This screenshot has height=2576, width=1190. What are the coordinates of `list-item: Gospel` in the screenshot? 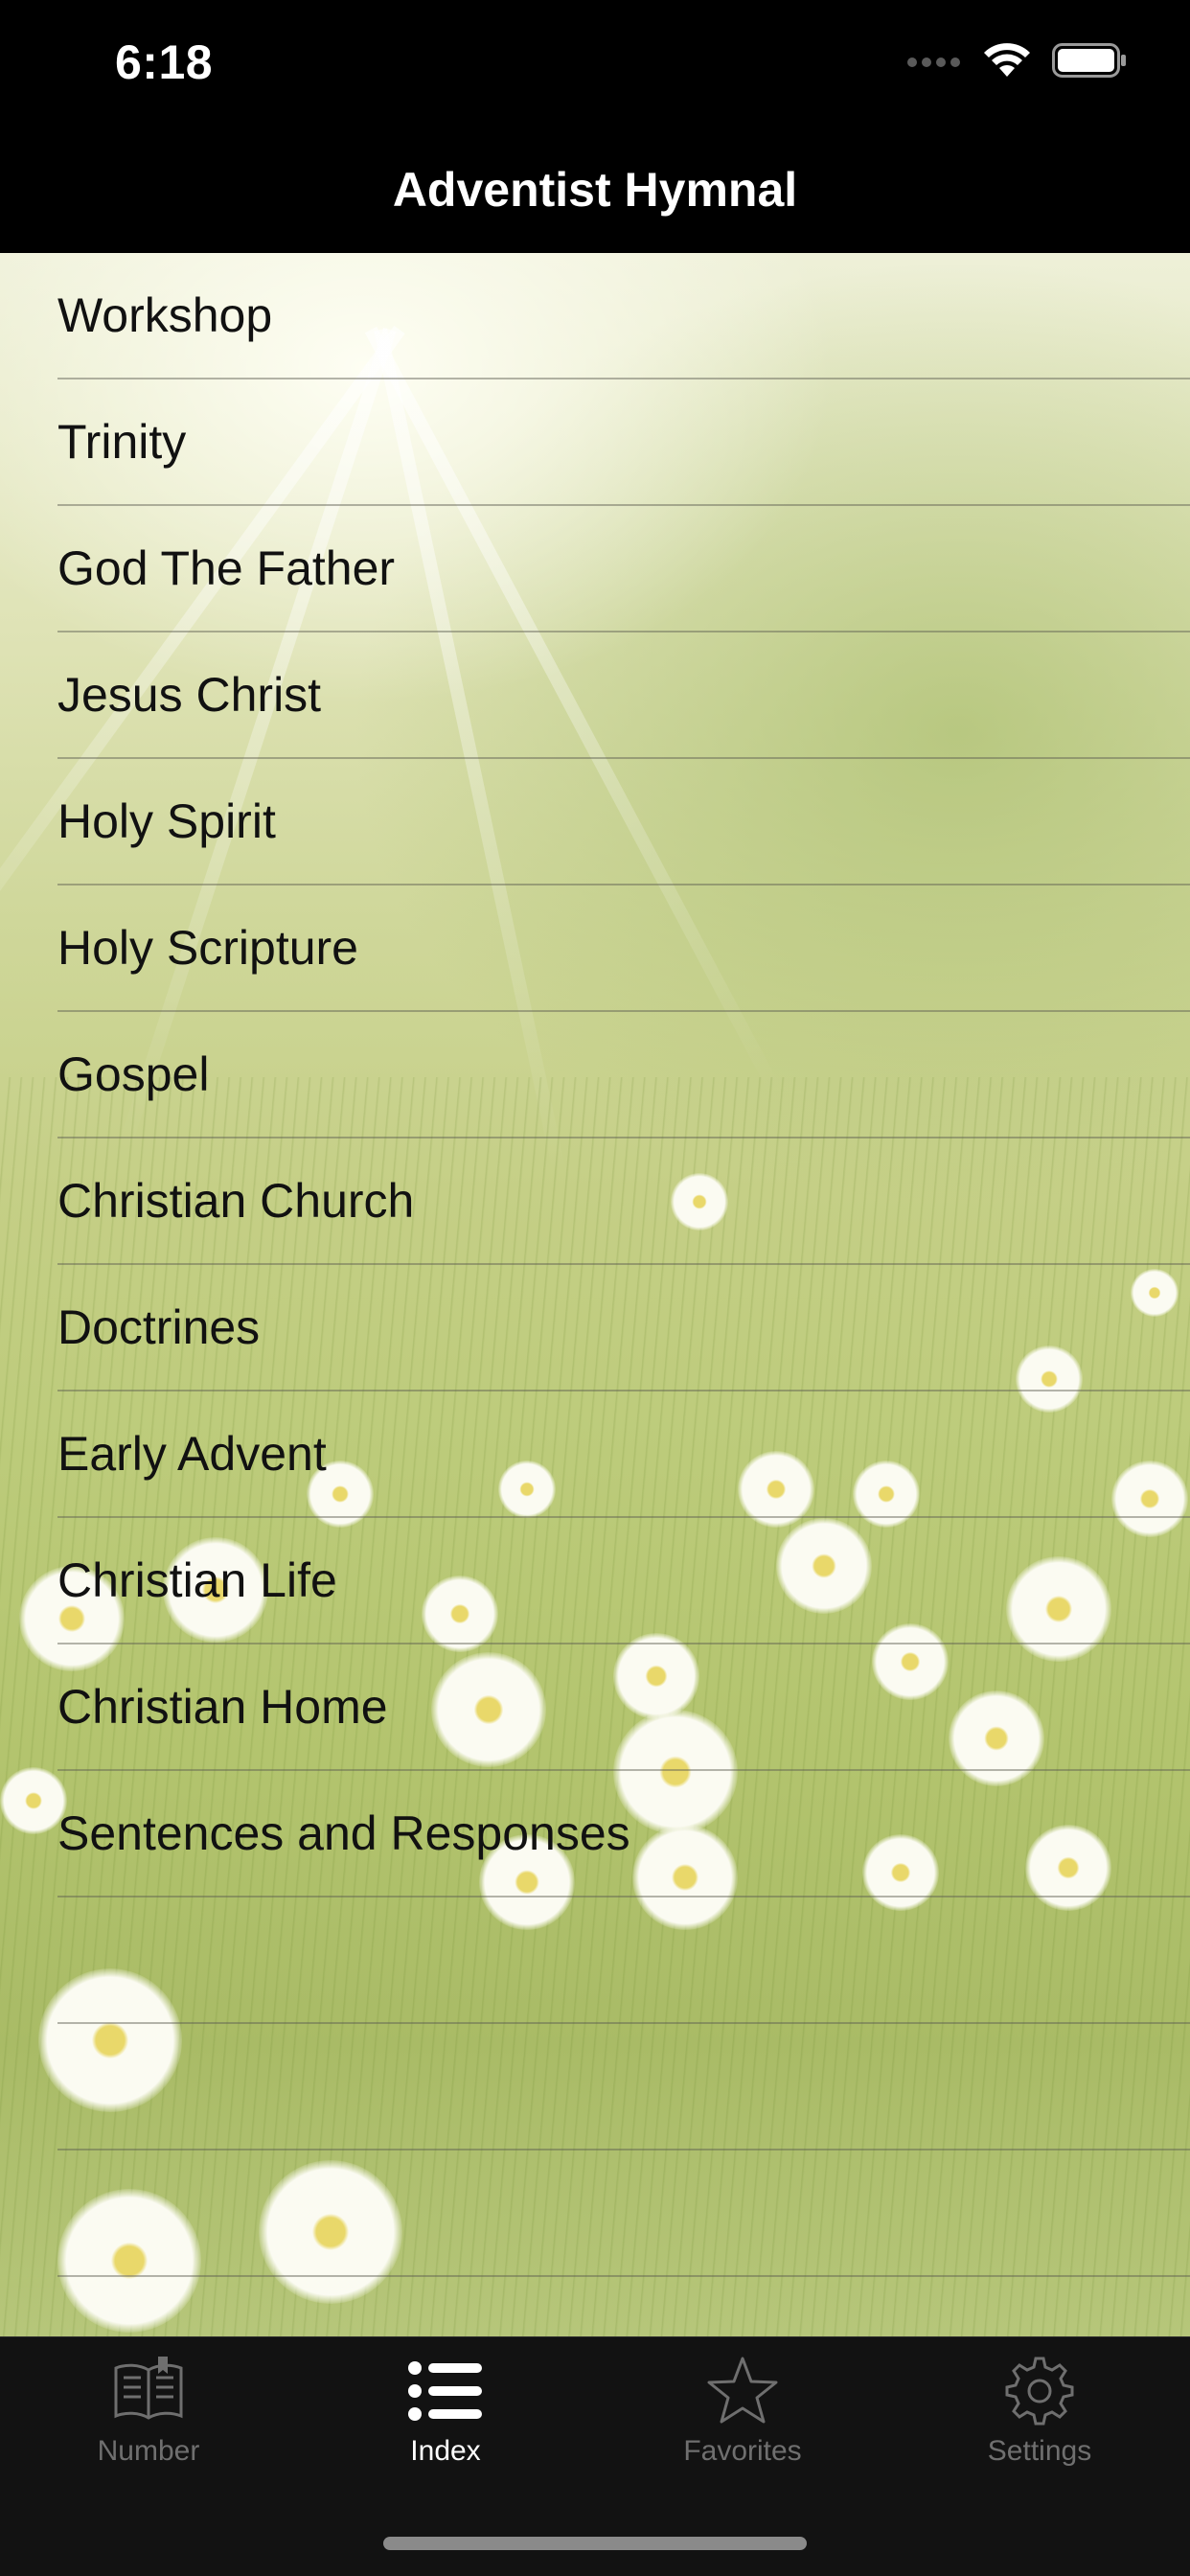 It's located at (623, 1075).